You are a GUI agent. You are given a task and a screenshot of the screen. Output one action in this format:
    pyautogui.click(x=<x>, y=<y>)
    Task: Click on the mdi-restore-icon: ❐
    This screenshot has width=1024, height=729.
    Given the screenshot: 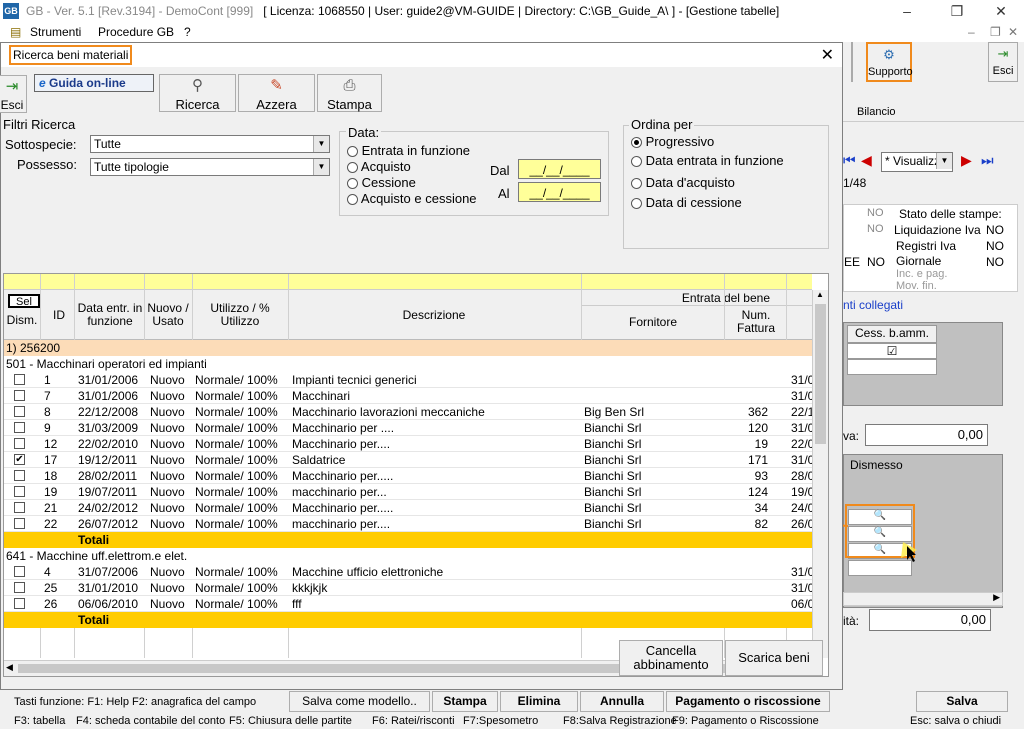 What is the action you would take?
    pyautogui.click(x=995, y=32)
    